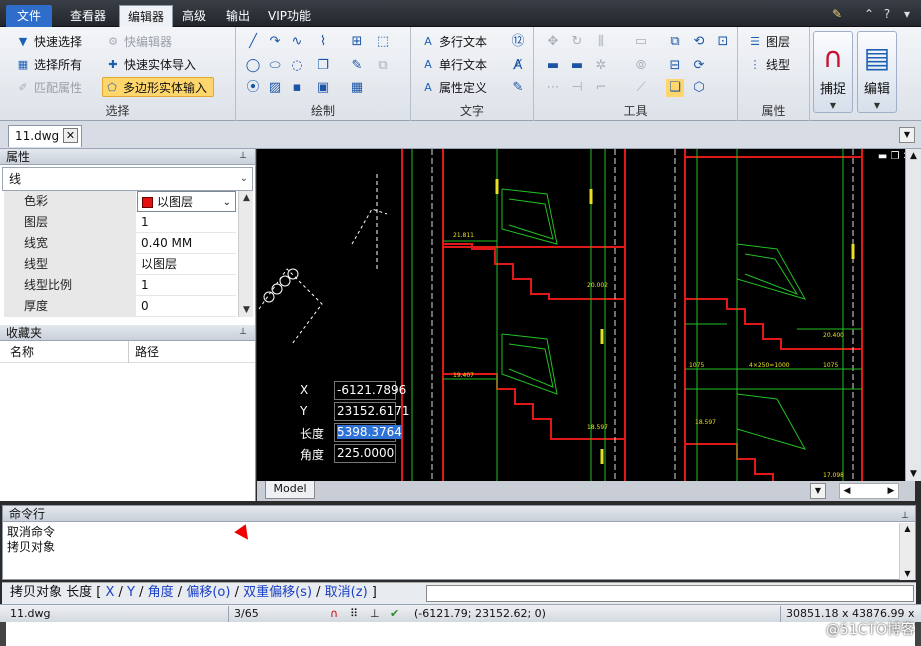 The image size is (921, 646). What do you see at coordinates (641, 66) in the screenshot?
I see `join-icon: ⦾` at bounding box center [641, 66].